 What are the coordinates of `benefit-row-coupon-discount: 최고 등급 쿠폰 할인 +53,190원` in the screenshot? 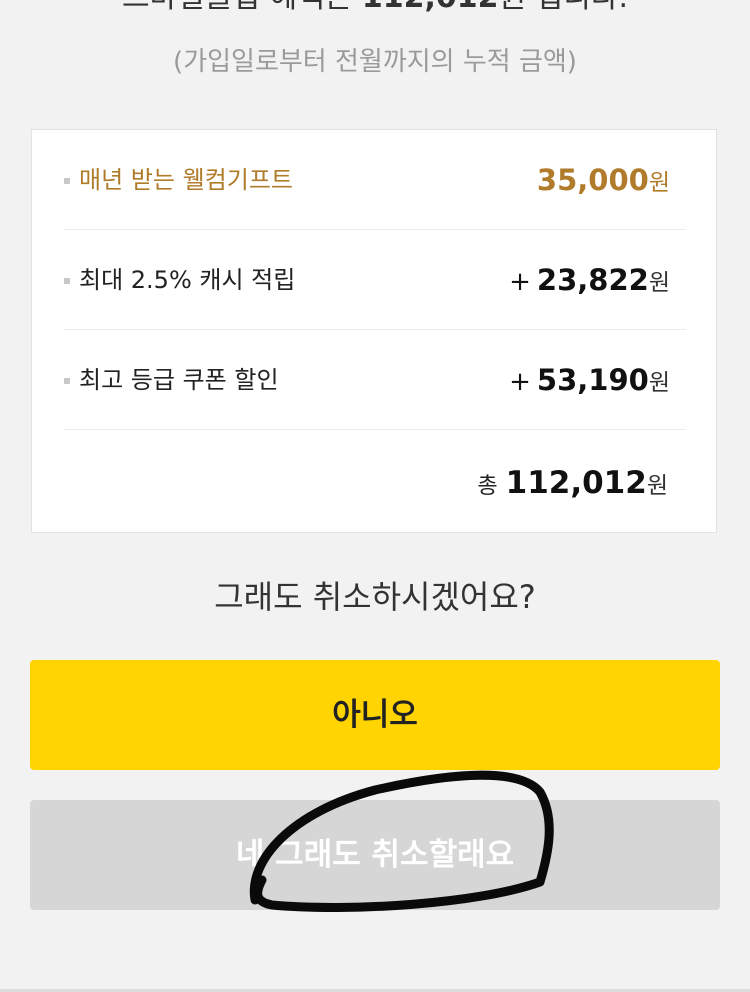 It's located at (375, 380).